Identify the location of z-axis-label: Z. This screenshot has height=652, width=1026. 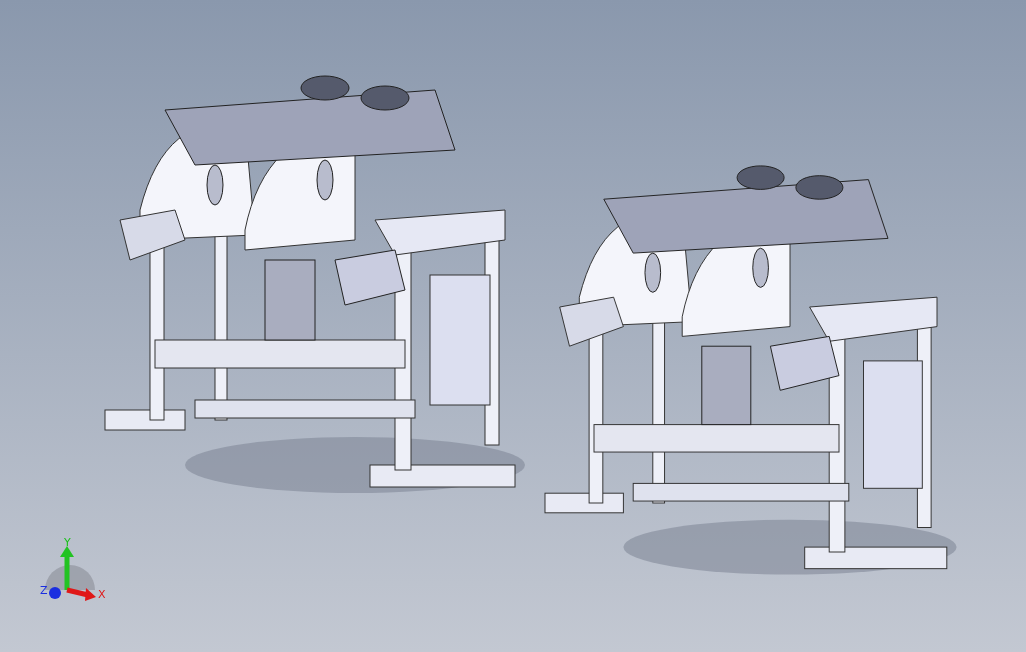
(44, 590).